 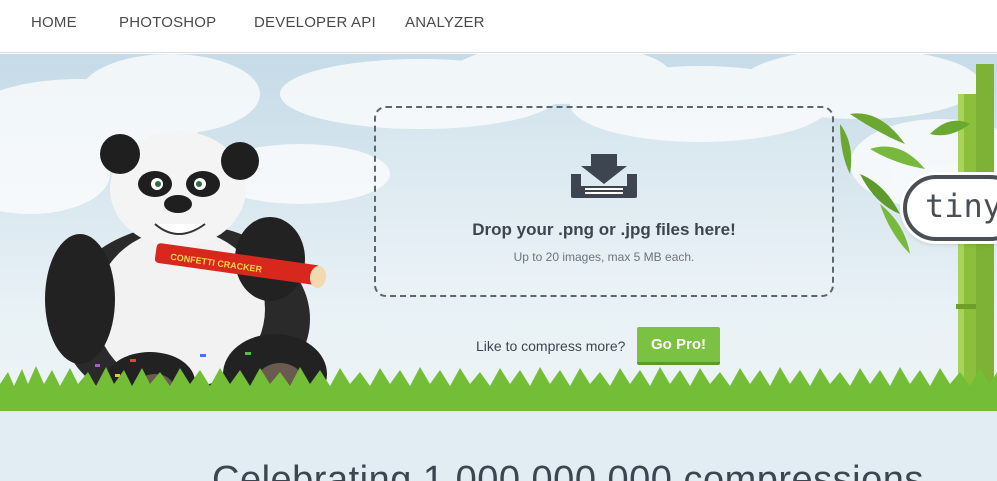 I want to click on drop-zone-title: Drop your .png or .jpg files here!, so click(x=604, y=229).